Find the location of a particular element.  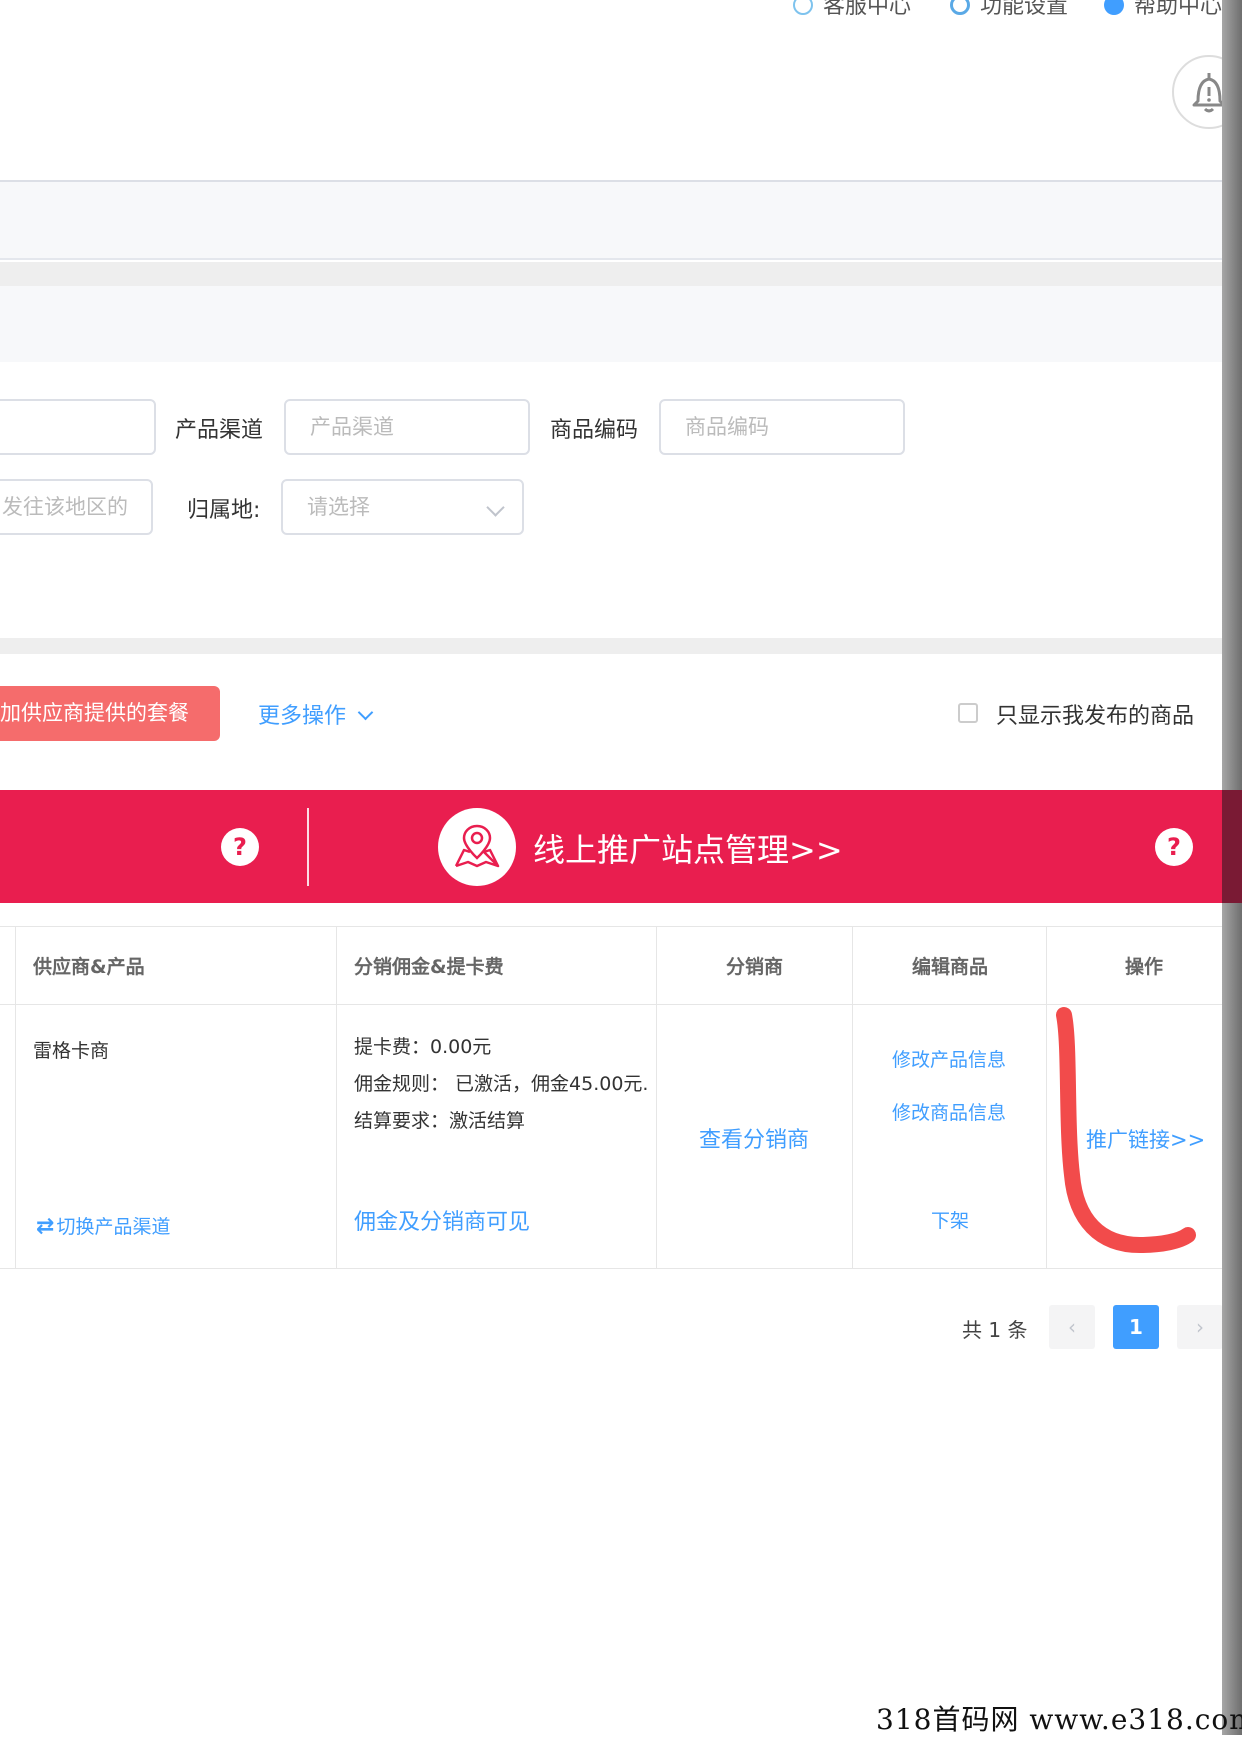

more-operations-label: 更多操作 is located at coordinates (302, 716).